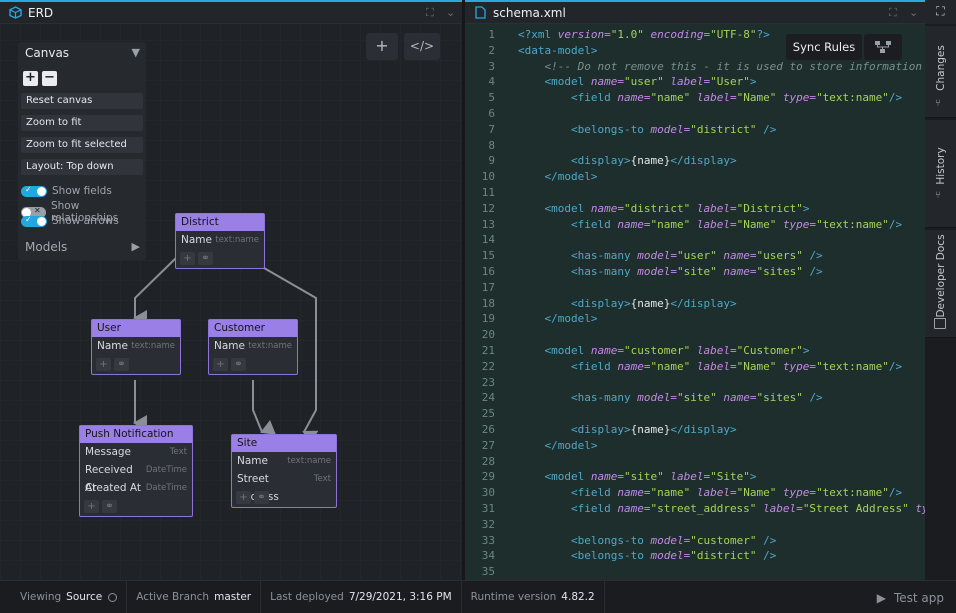 The height and width of the screenshot is (613, 956). Describe the element at coordinates (136, 246) in the screenshot. I see `expand-caret-icon: ▶` at that location.